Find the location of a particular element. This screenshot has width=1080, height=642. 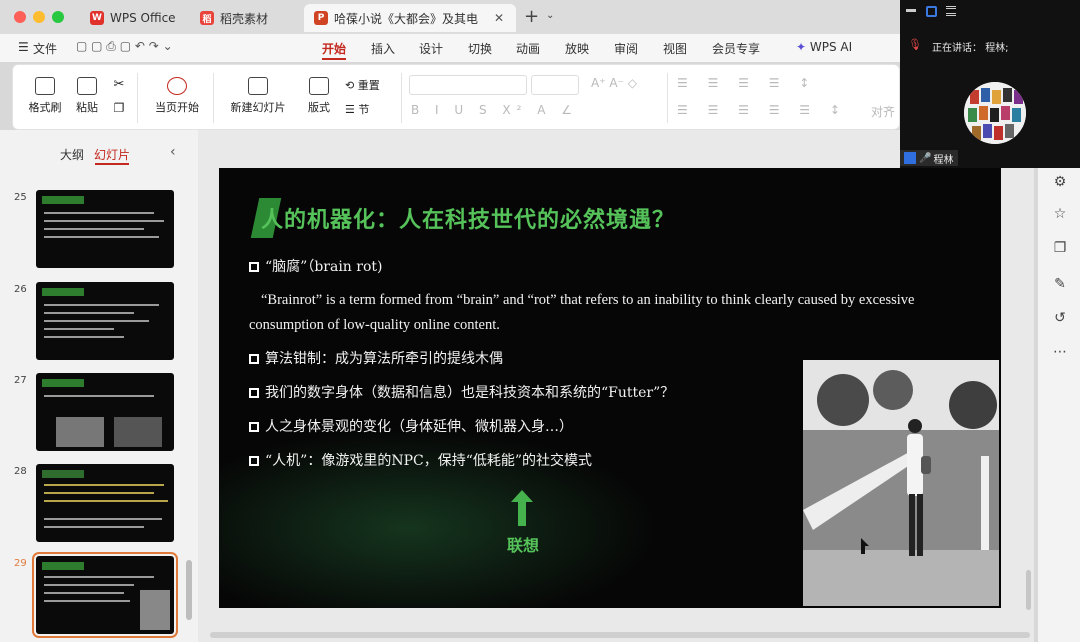

font-family-select is located at coordinates (468, 85).